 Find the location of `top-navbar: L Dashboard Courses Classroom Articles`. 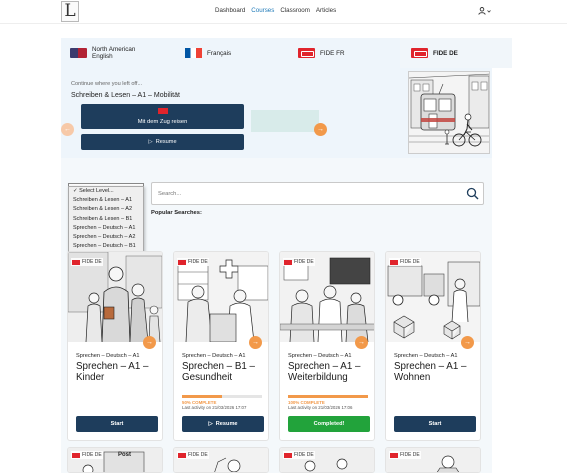

top-navbar: L Dashboard Courses Classroom Articles is located at coordinates (283, 12).